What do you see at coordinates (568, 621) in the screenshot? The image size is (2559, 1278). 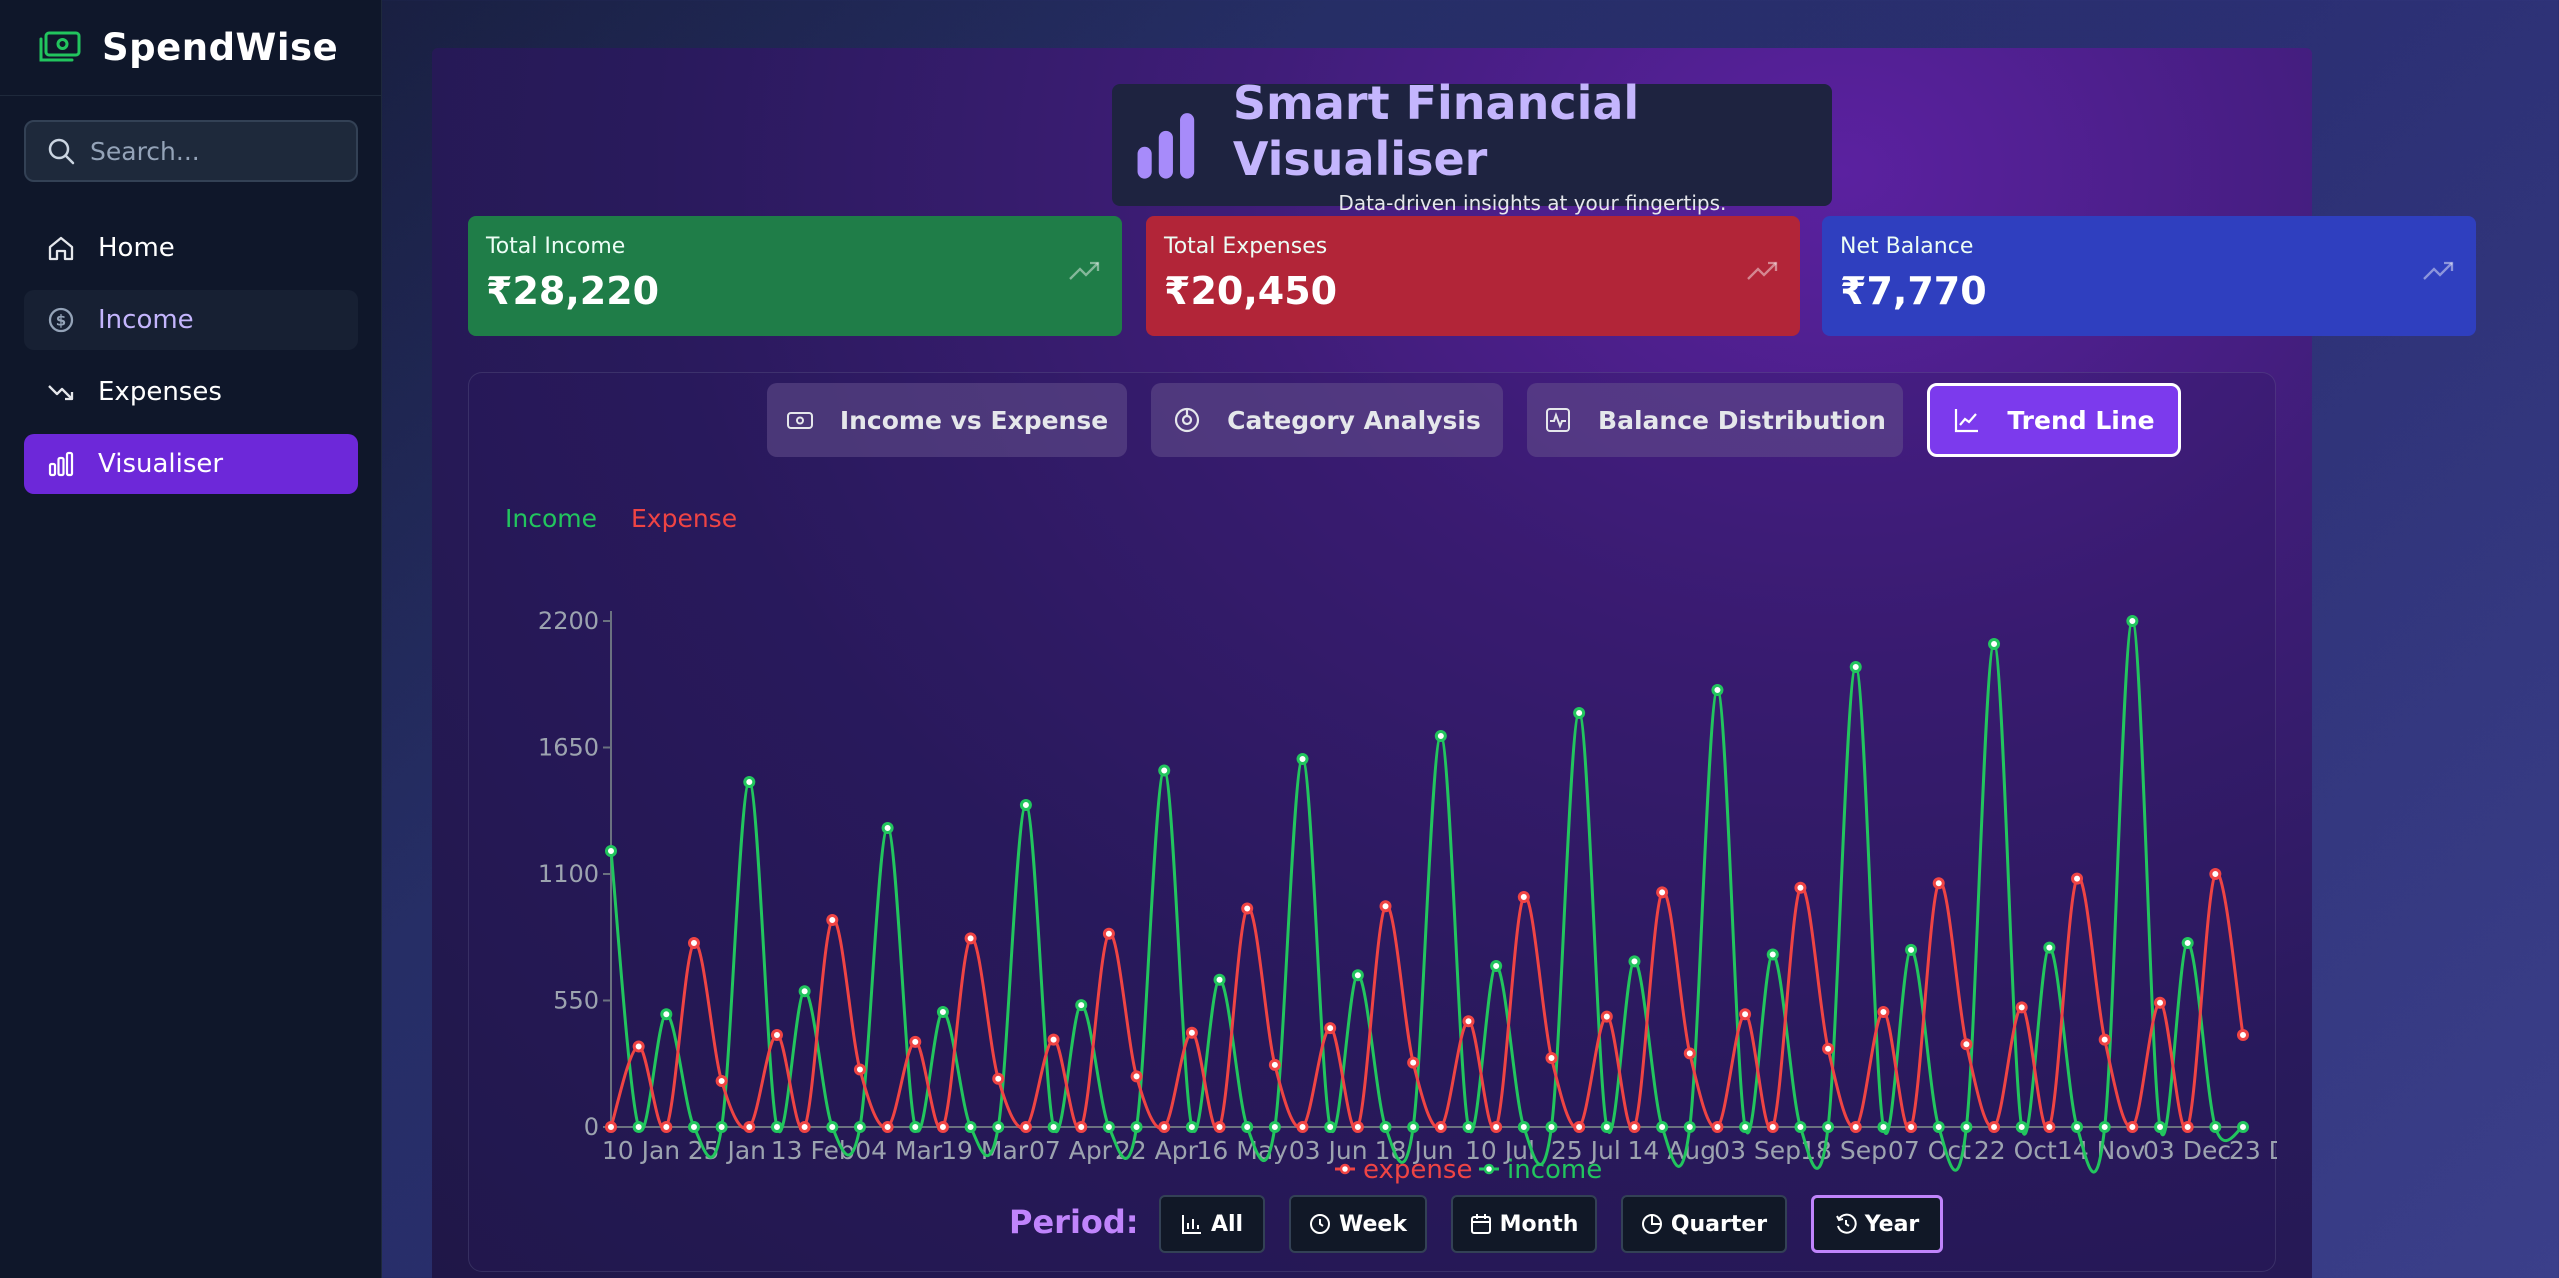 I see `y-tick-label: 2200` at bounding box center [568, 621].